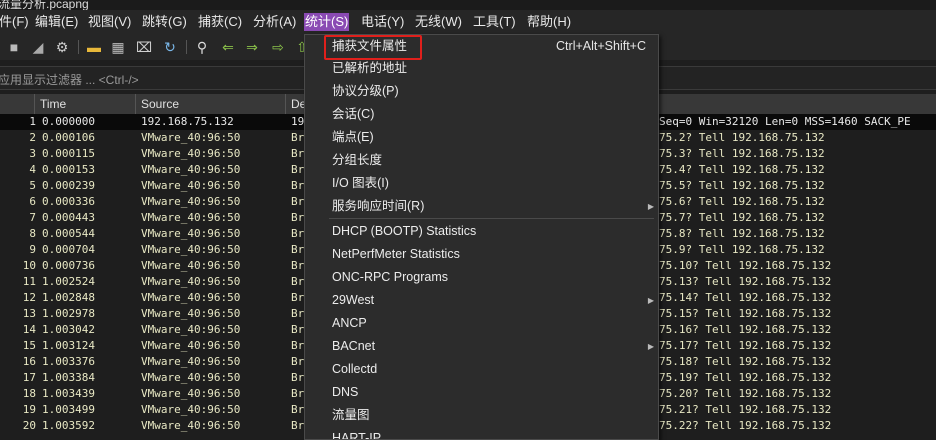 The image size is (936, 440). I want to click on stats-packet-lengths: 分组长度, so click(481, 160).